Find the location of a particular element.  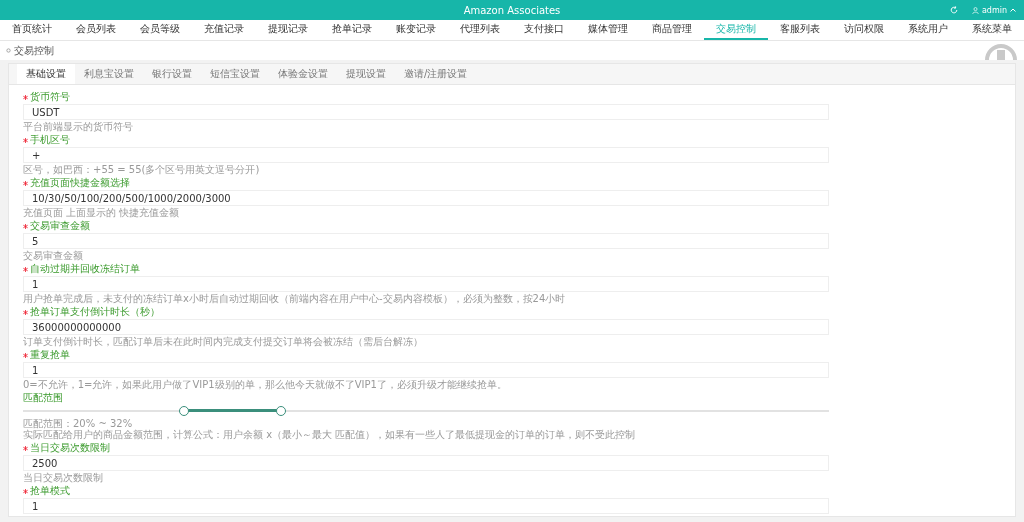

field-help: 充值页面 上面显示的 快捷充值金额 is located at coordinates (102, 212).